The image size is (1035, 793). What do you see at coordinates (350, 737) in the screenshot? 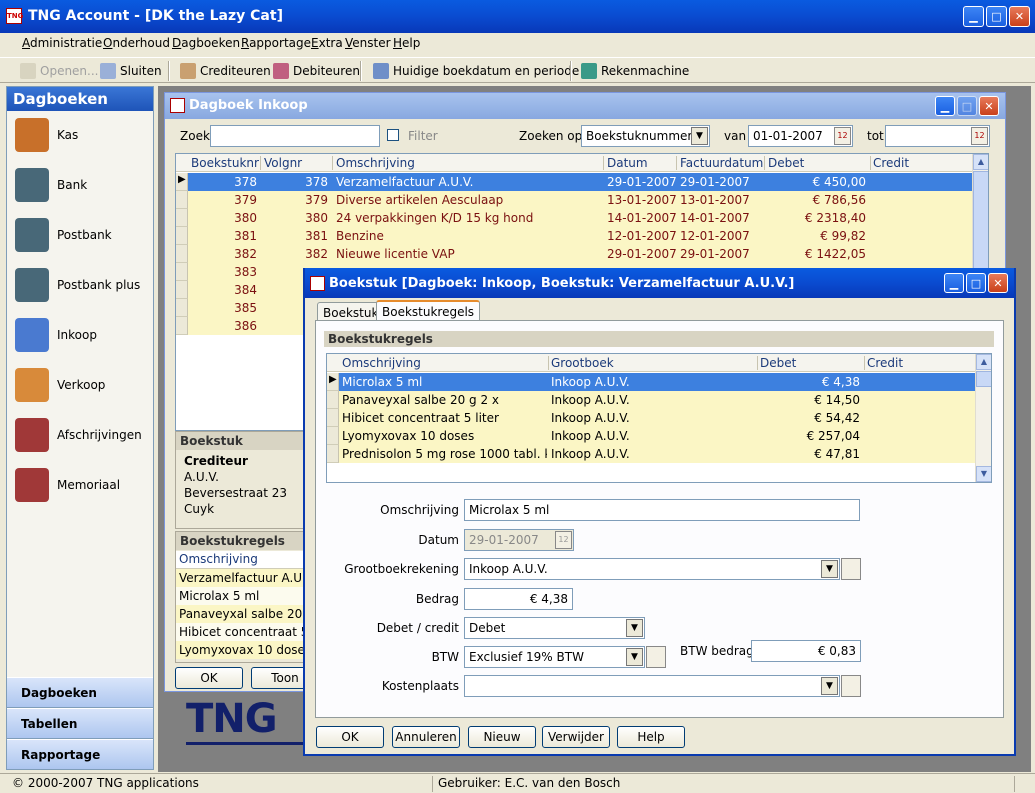
I see `dialog-ok-button: OK` at bounding box center [350, 737].